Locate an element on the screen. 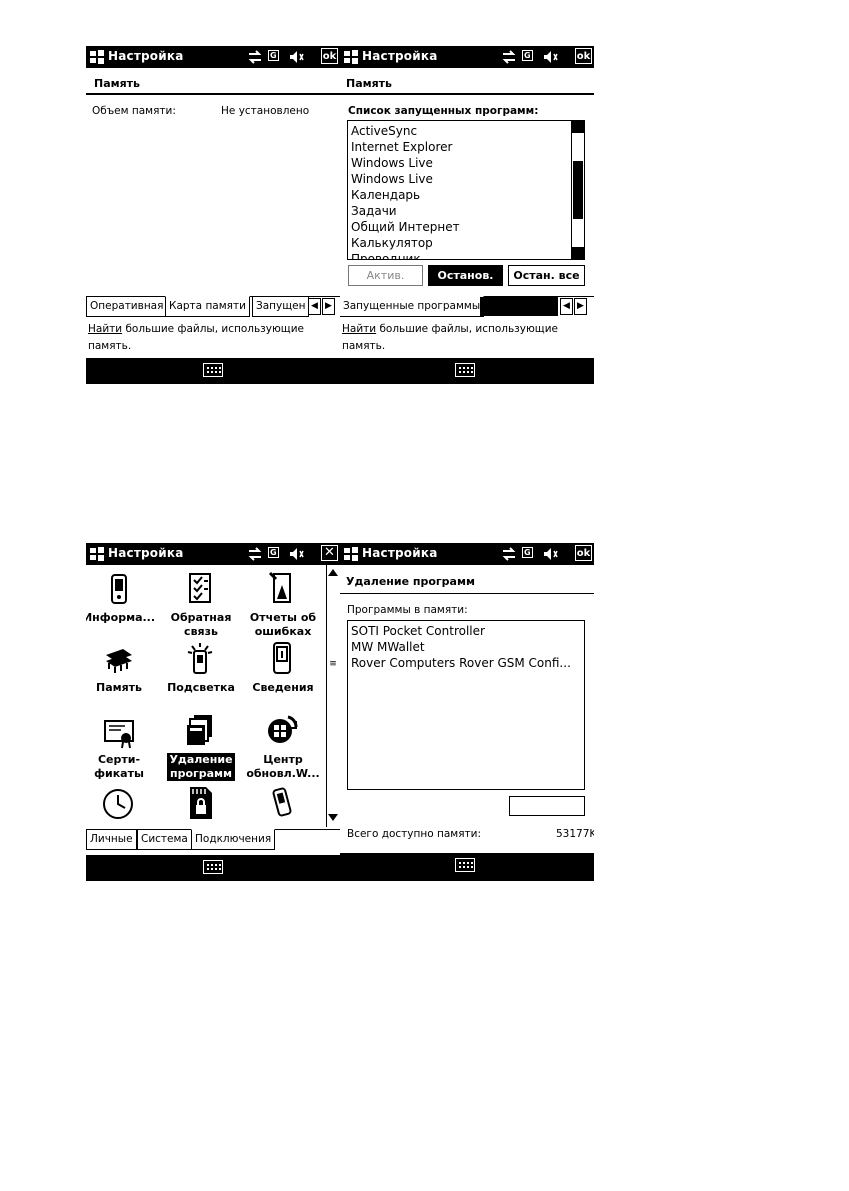 Image resolution: width=849 pixels, height=1191 pixels. icon-label-line: Память is located at coordinates (118, 687).